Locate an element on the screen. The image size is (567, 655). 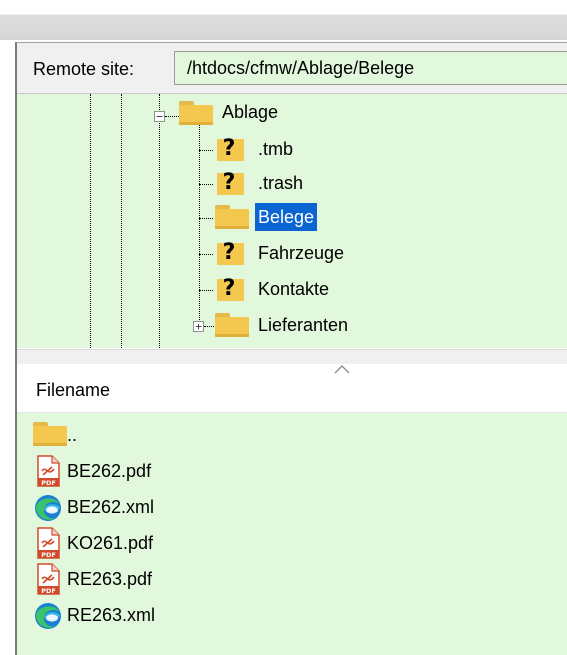
pane-splitter is located at coordinates (292, 356).